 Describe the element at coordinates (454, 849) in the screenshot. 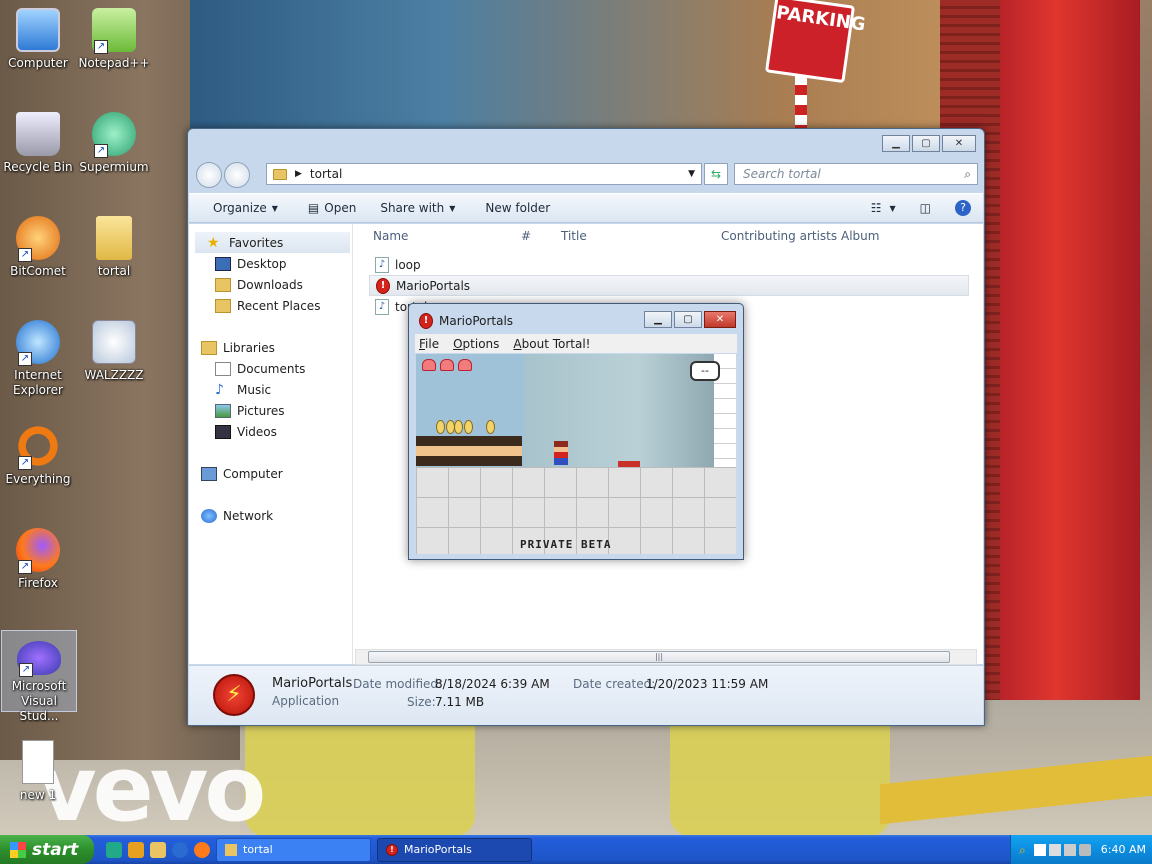

I see `taskbar-task: ! MarioPortals` at that location.